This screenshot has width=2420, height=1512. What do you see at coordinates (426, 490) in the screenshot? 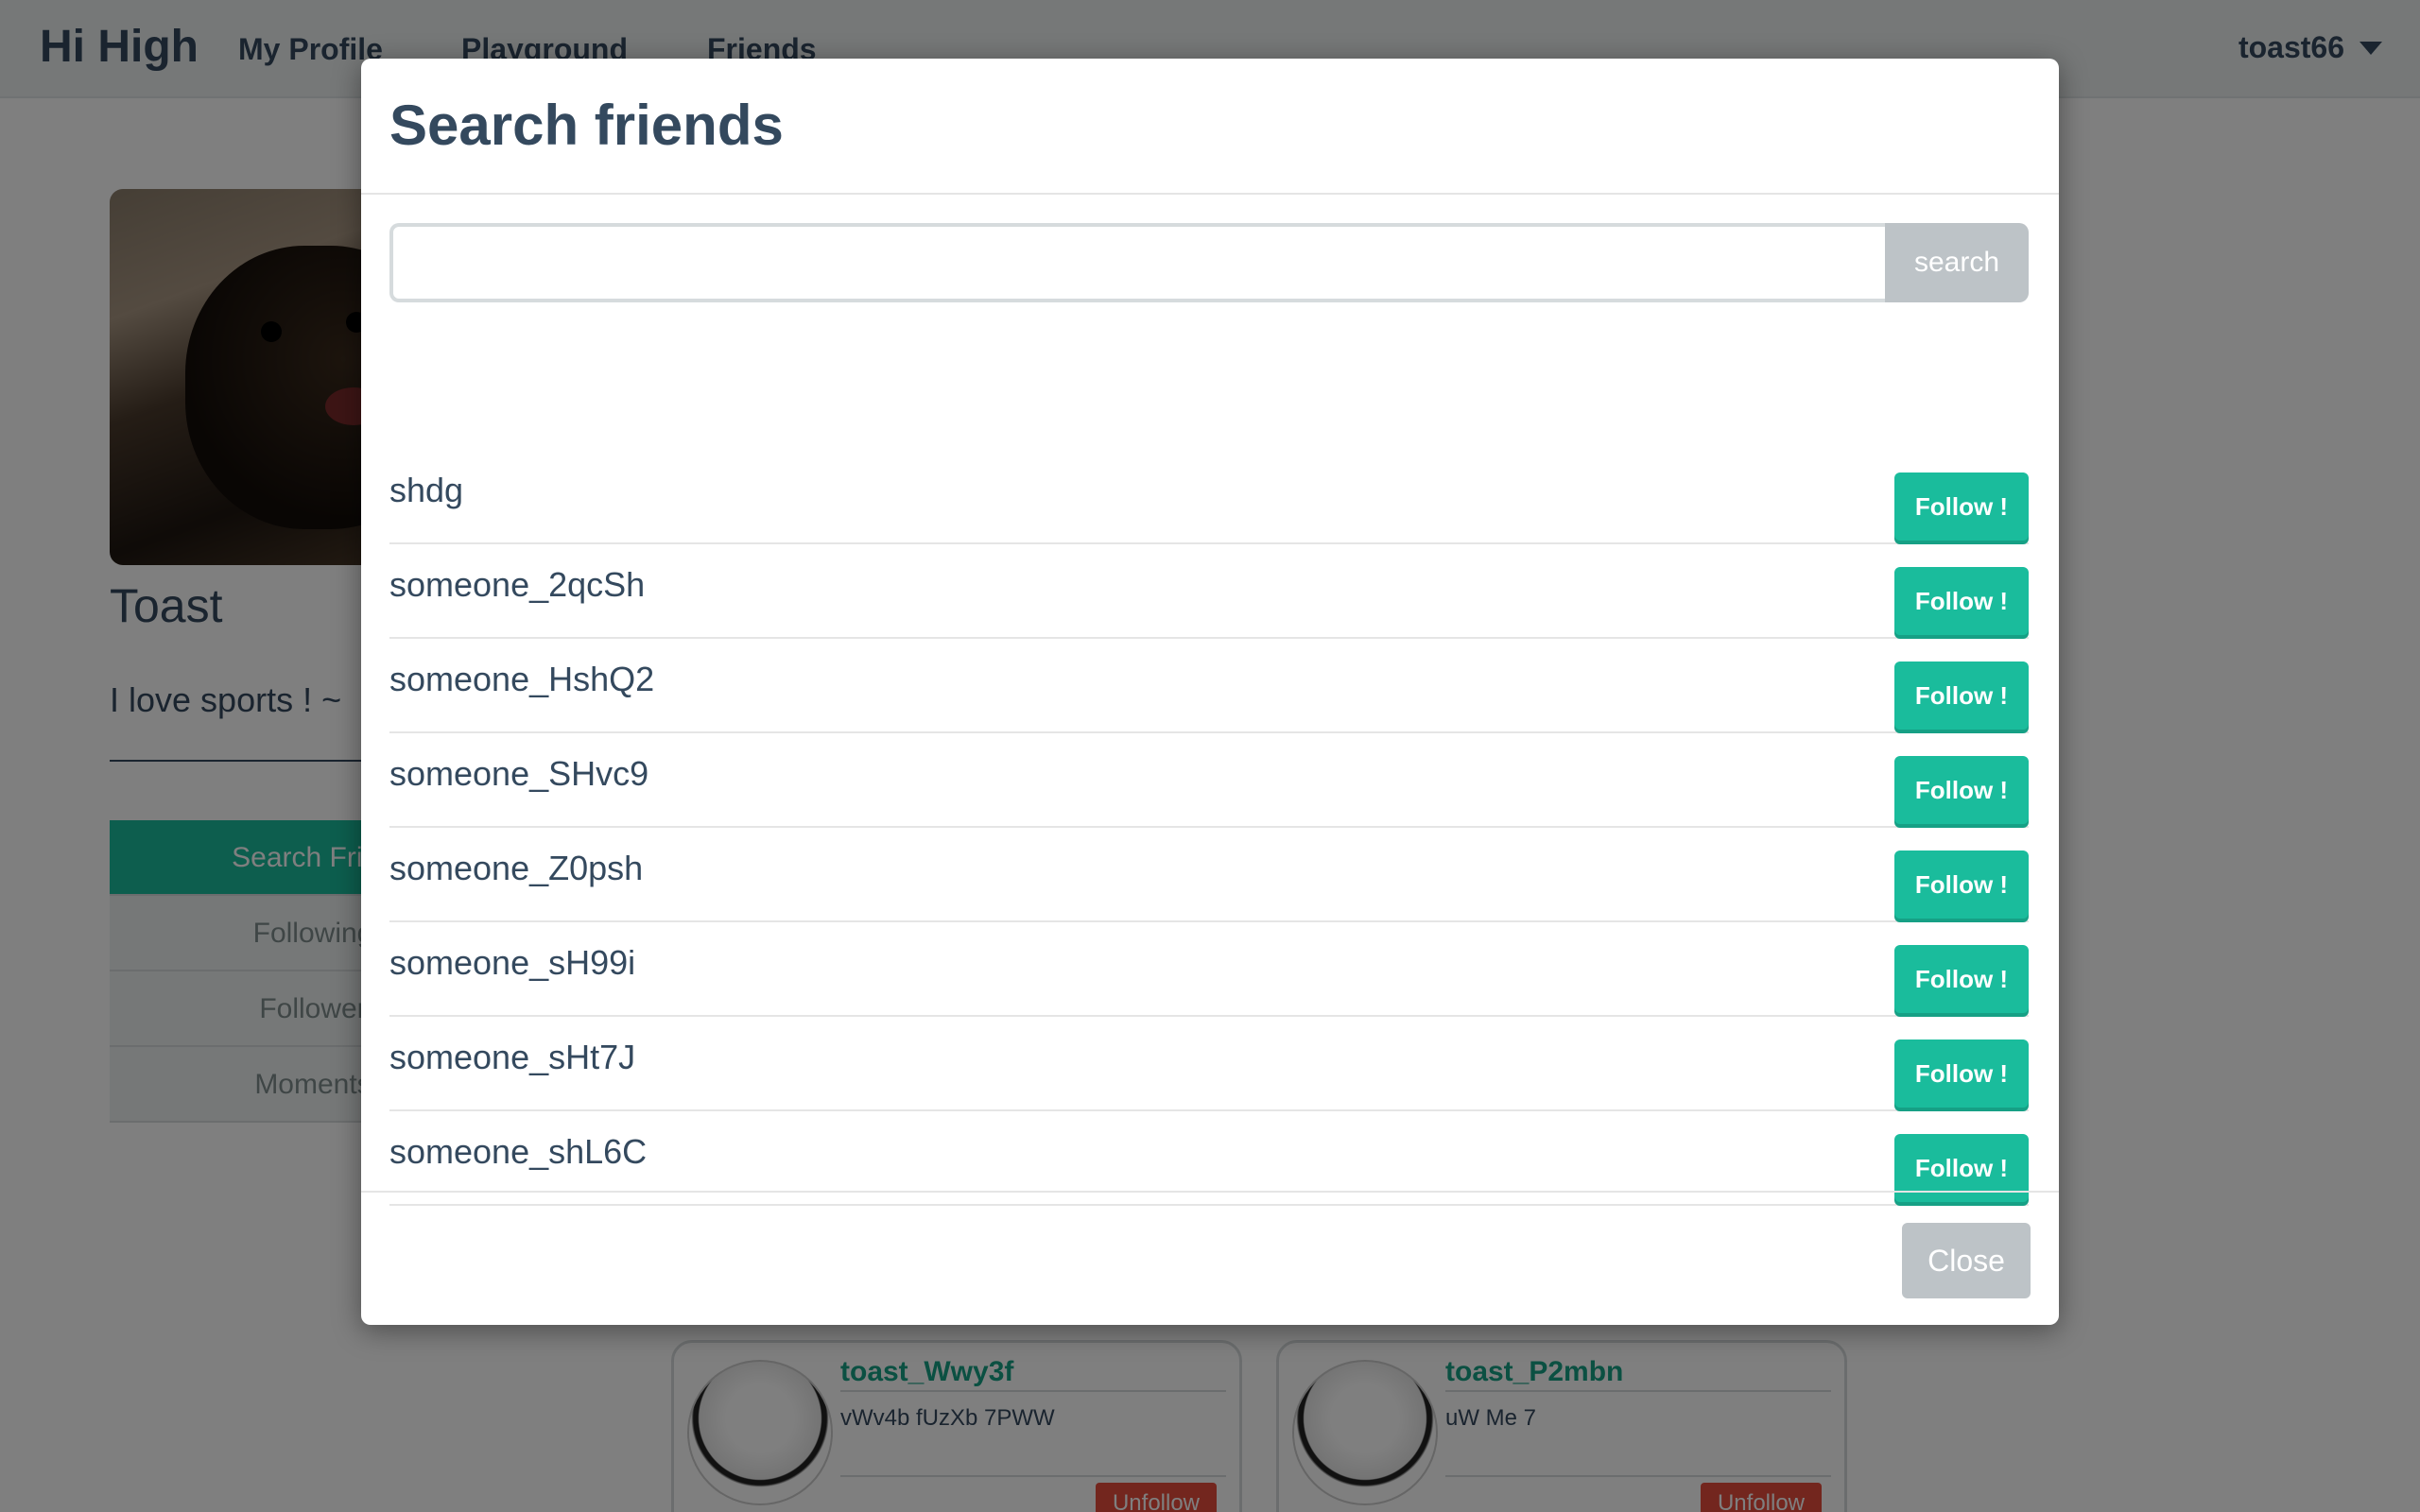
I see `result-username: shdg` at bounding box center [426, 490].